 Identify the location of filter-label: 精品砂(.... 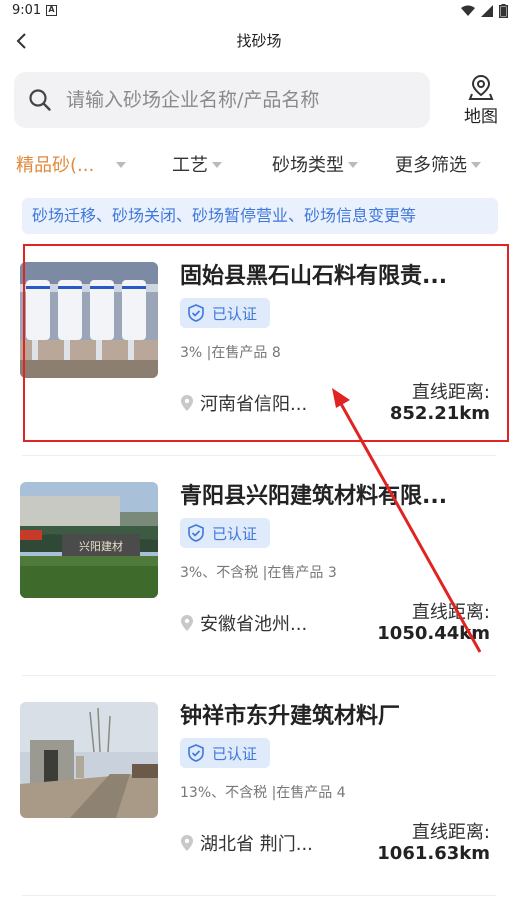
(55, 165).